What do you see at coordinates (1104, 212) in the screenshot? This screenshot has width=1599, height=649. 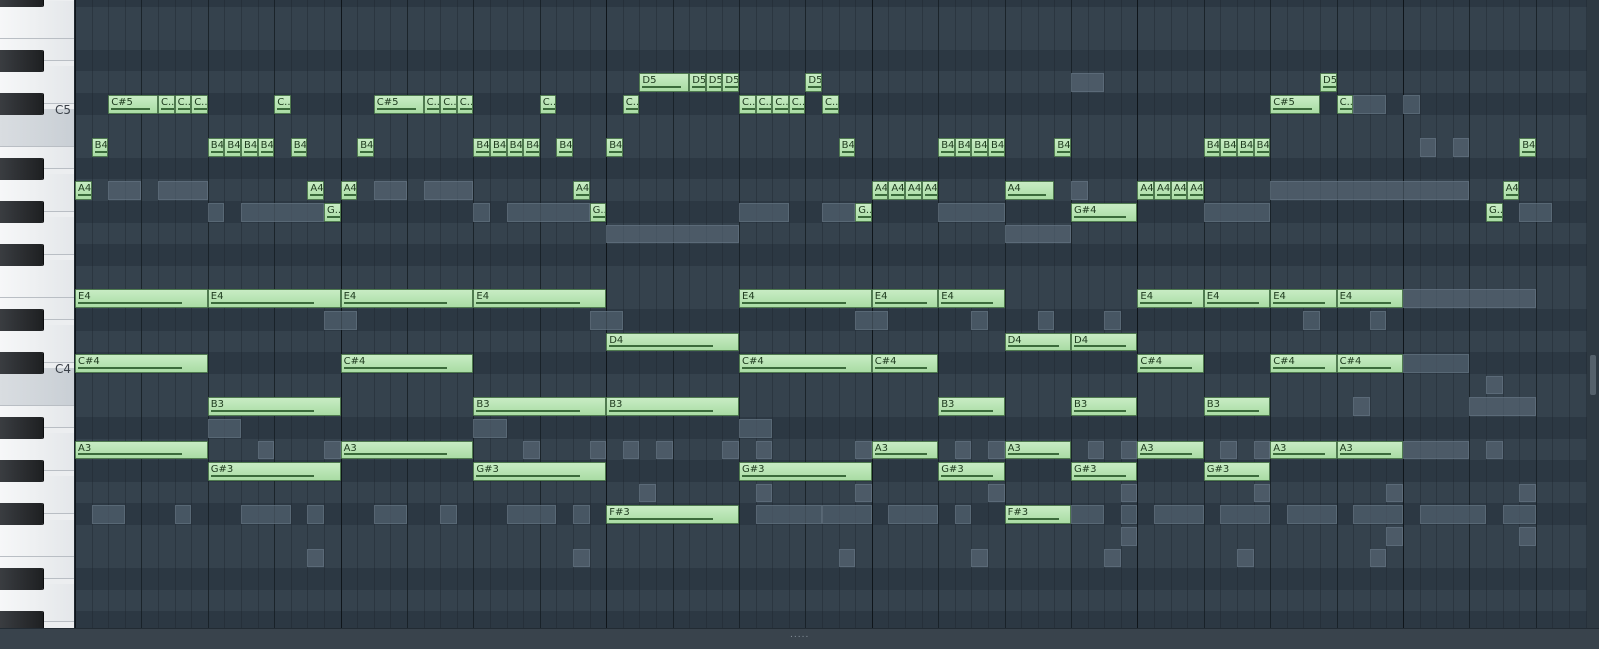 I see `note-gs4: G#4` at bounding box center [1104, 212].